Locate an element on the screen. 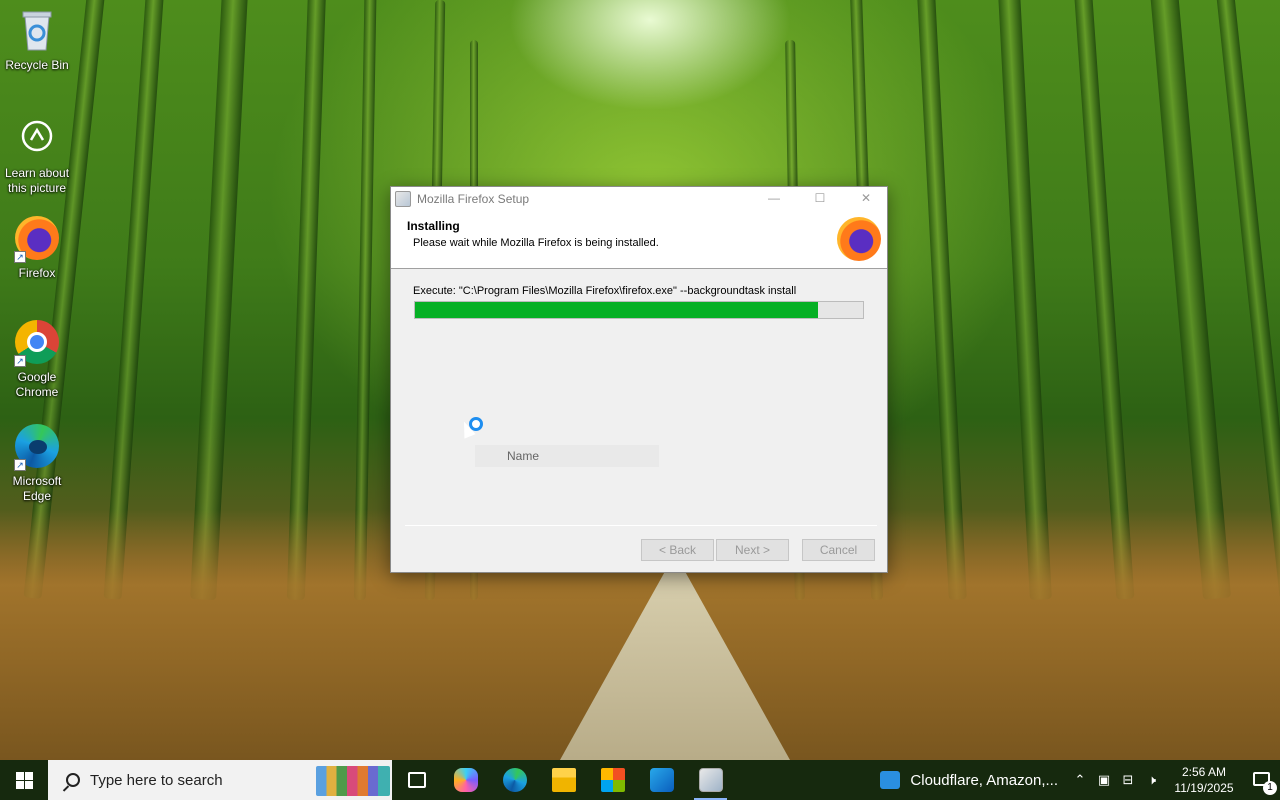 The width and height of the screenshot is (1280, 800). store-icon is located at coordinates (612, 780).